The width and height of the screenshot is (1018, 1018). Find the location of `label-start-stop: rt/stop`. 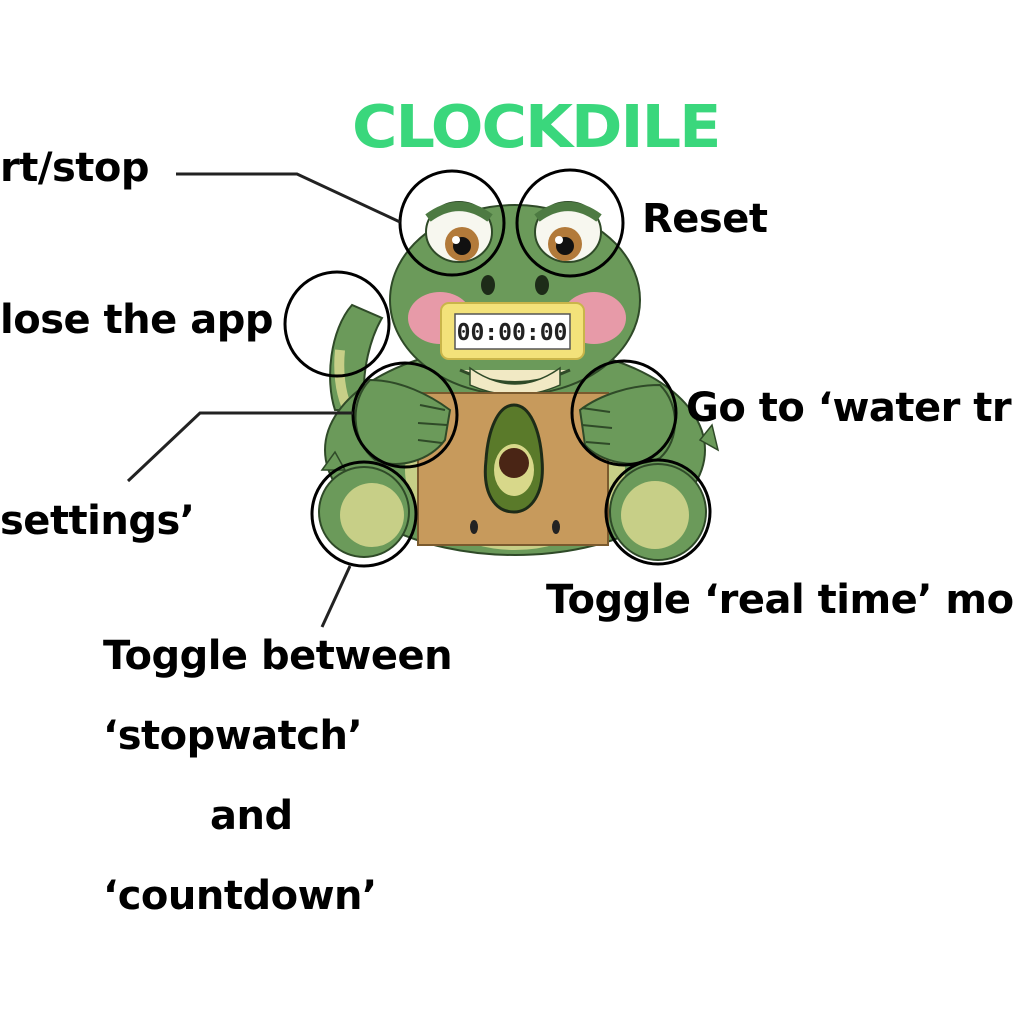

label-start-stop: rt/stop is located at coordinates (75, 168).